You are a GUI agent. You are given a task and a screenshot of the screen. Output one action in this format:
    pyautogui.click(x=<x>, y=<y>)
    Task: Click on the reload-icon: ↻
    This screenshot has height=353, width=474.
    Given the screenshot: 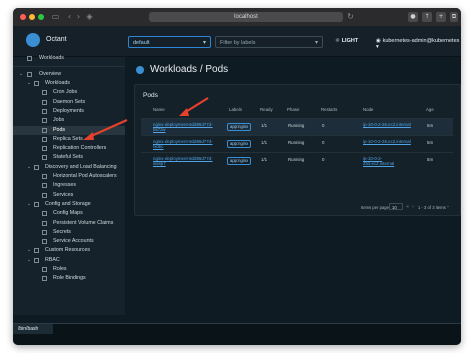 What is the action you would take?
    pyautogui.click(x=350, y=16)
    